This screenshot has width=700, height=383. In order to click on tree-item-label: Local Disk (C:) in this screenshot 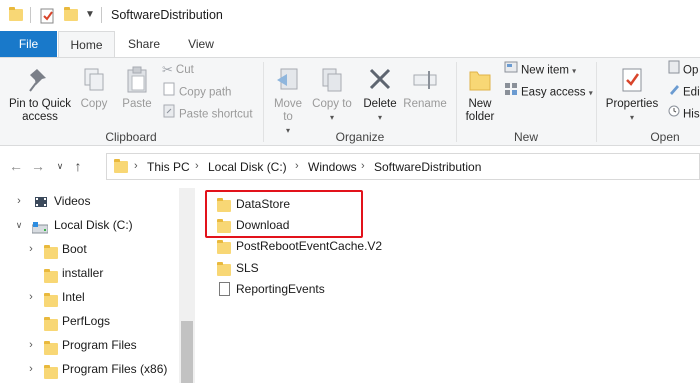, I will do `click(93, 225)`.